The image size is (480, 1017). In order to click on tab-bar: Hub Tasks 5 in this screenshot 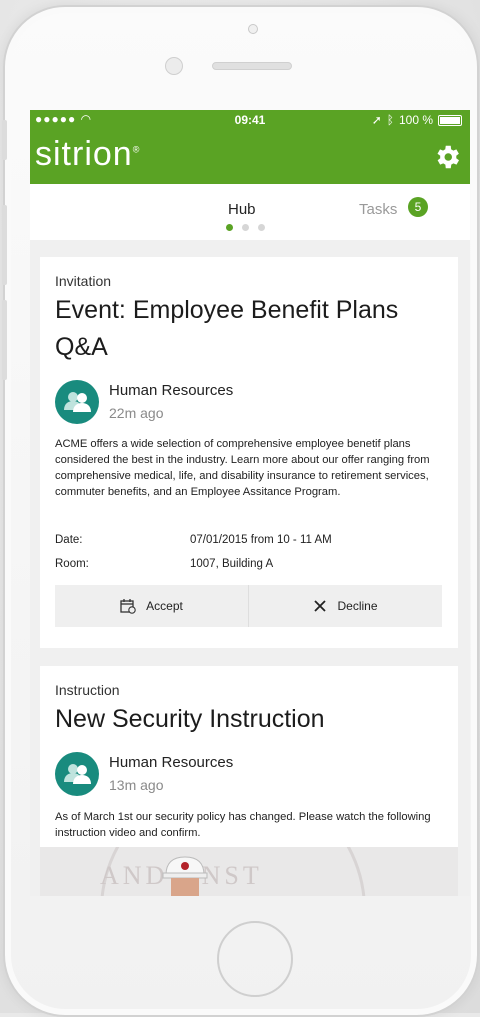, I will do `click(250, 212)`.